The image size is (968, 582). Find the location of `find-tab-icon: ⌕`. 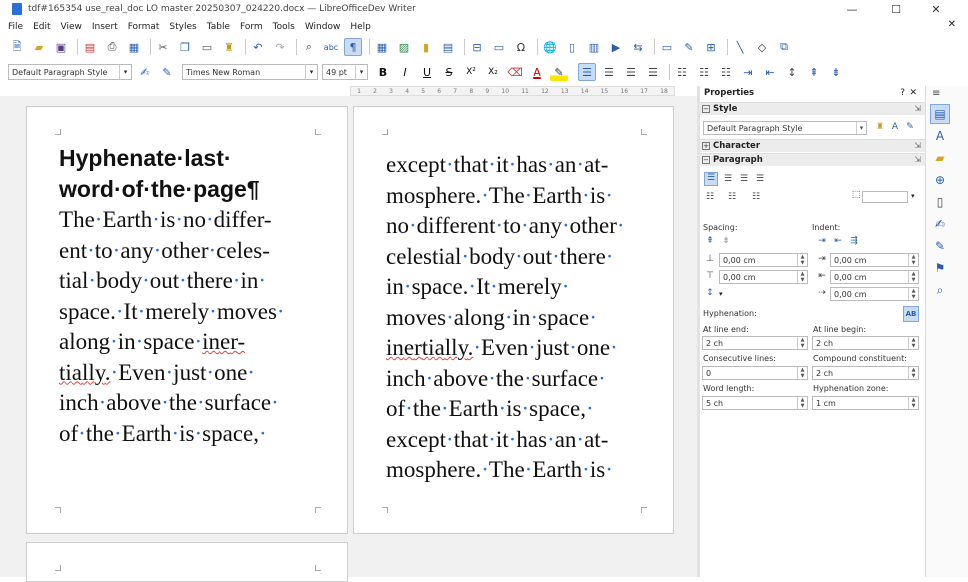

find-tab-icon: ⌕ is located at coordinates (940, 290).